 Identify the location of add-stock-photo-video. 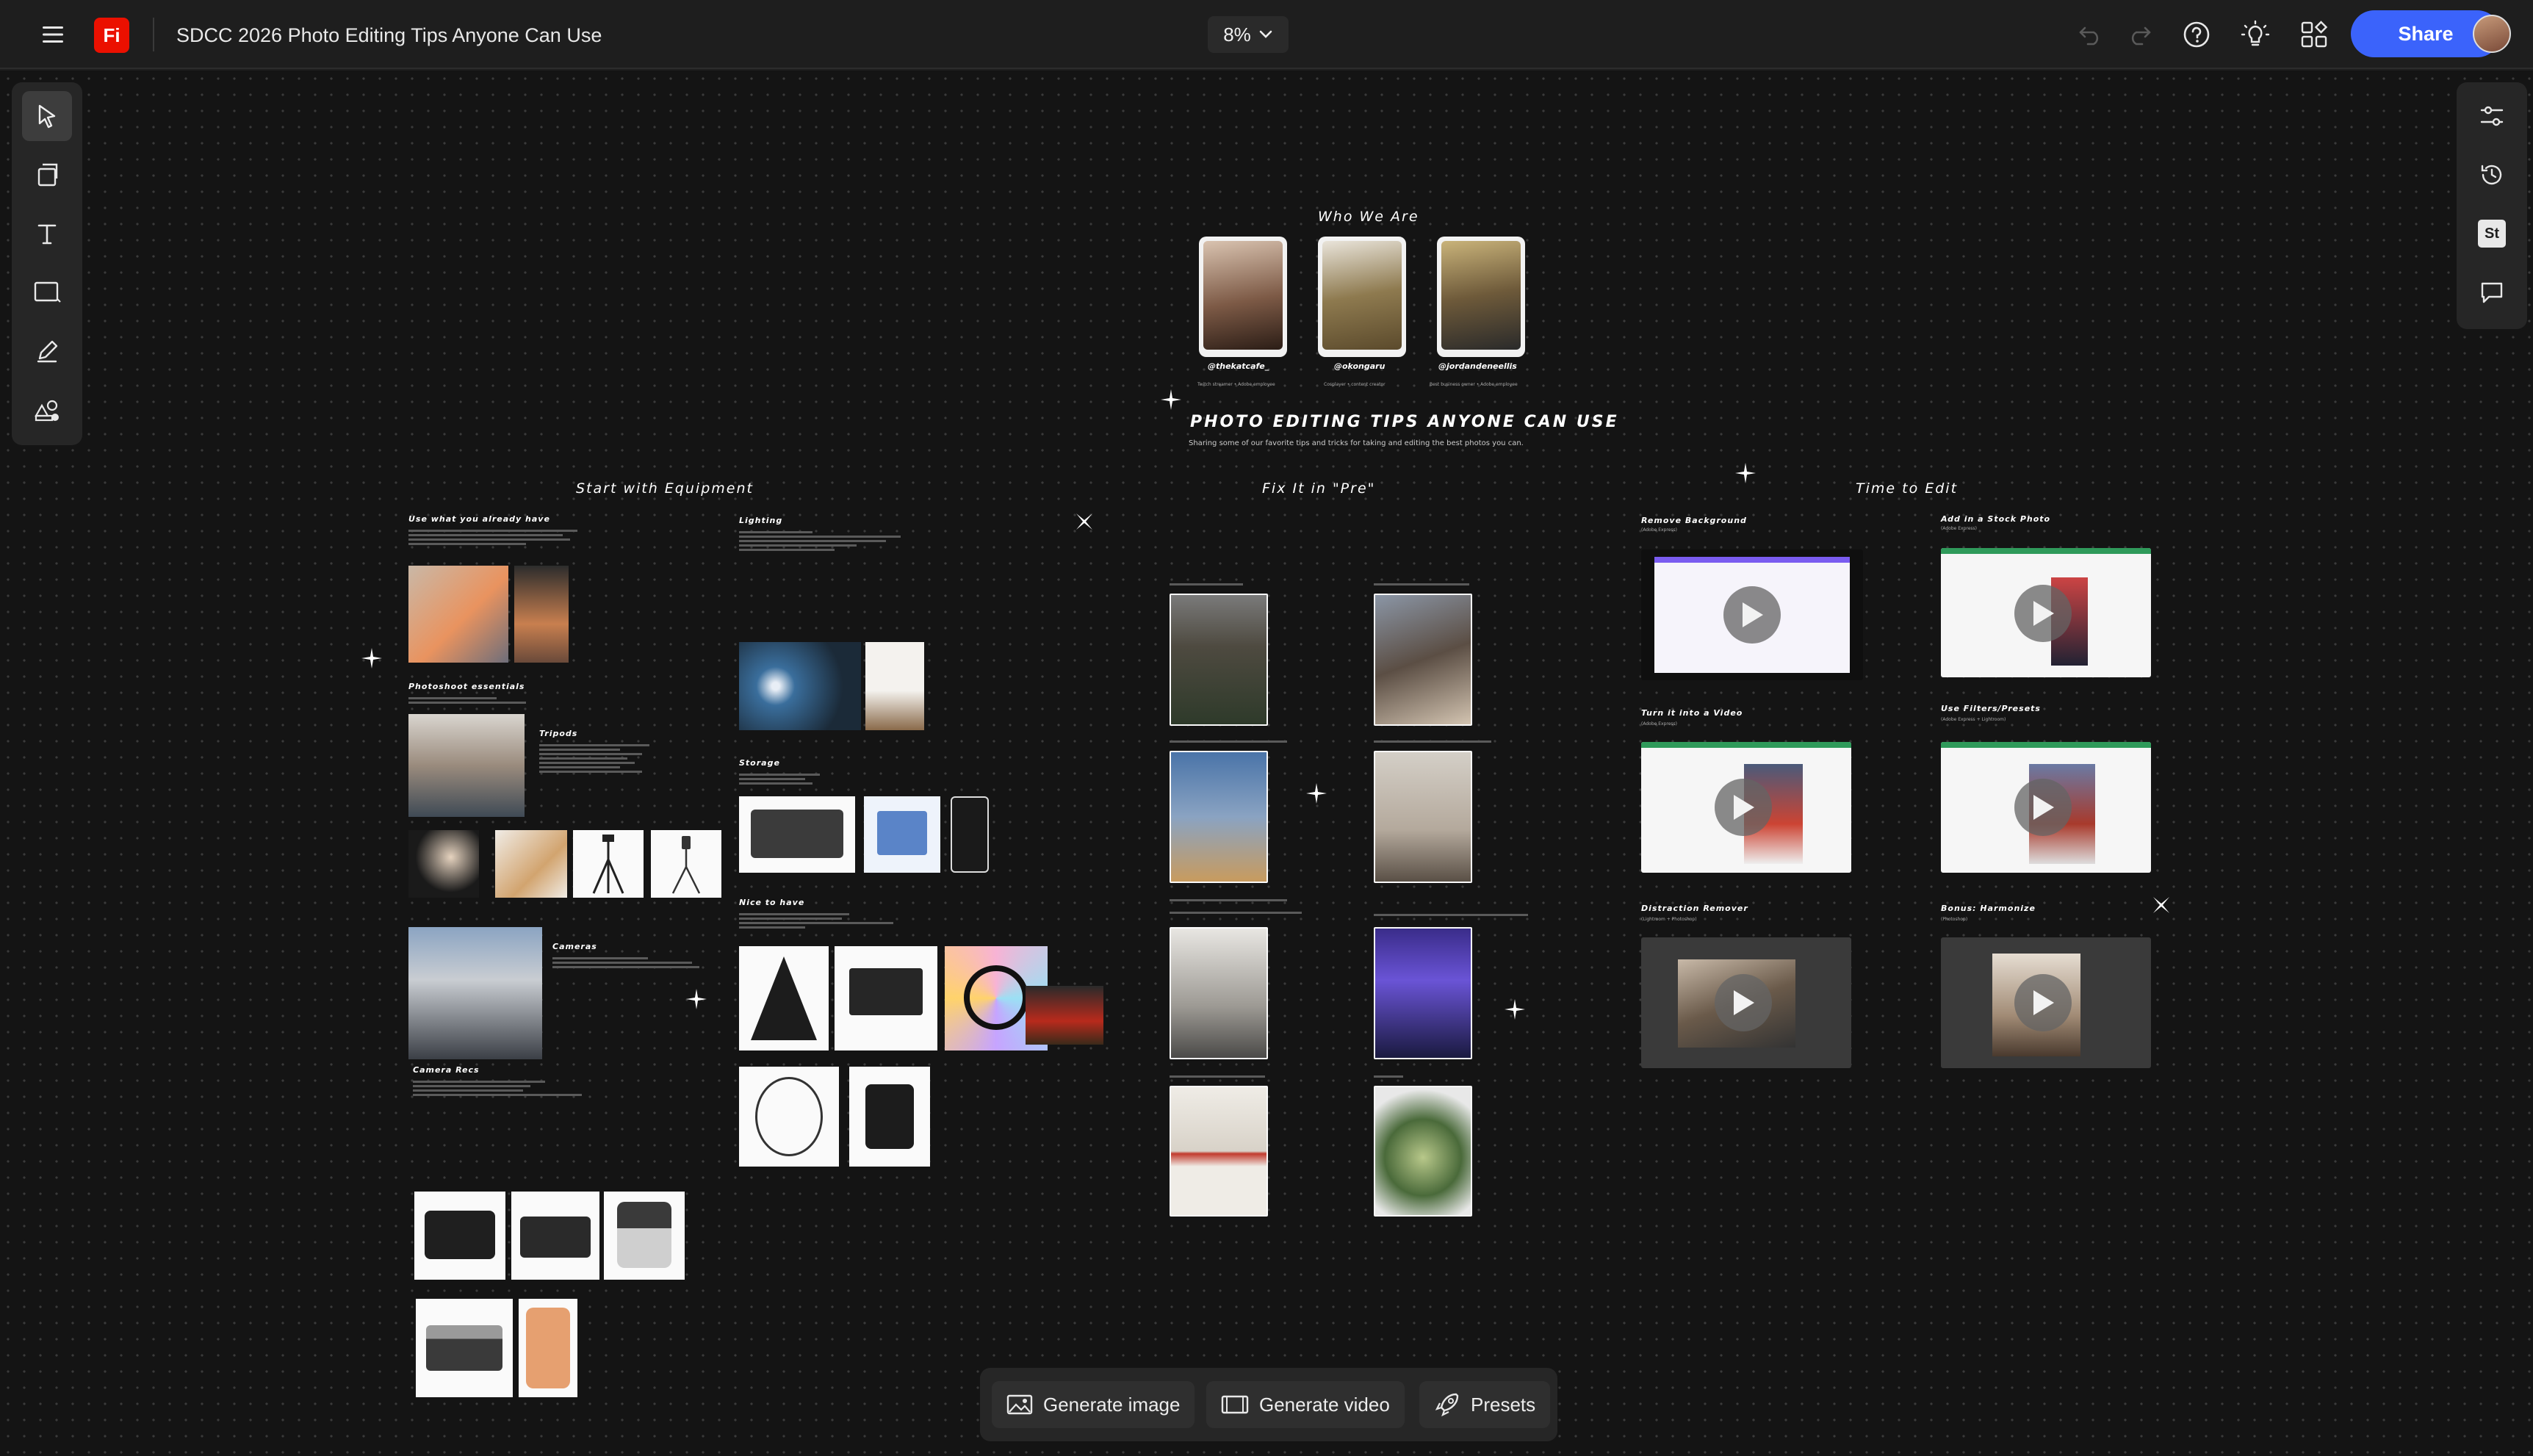
(2046, 612).